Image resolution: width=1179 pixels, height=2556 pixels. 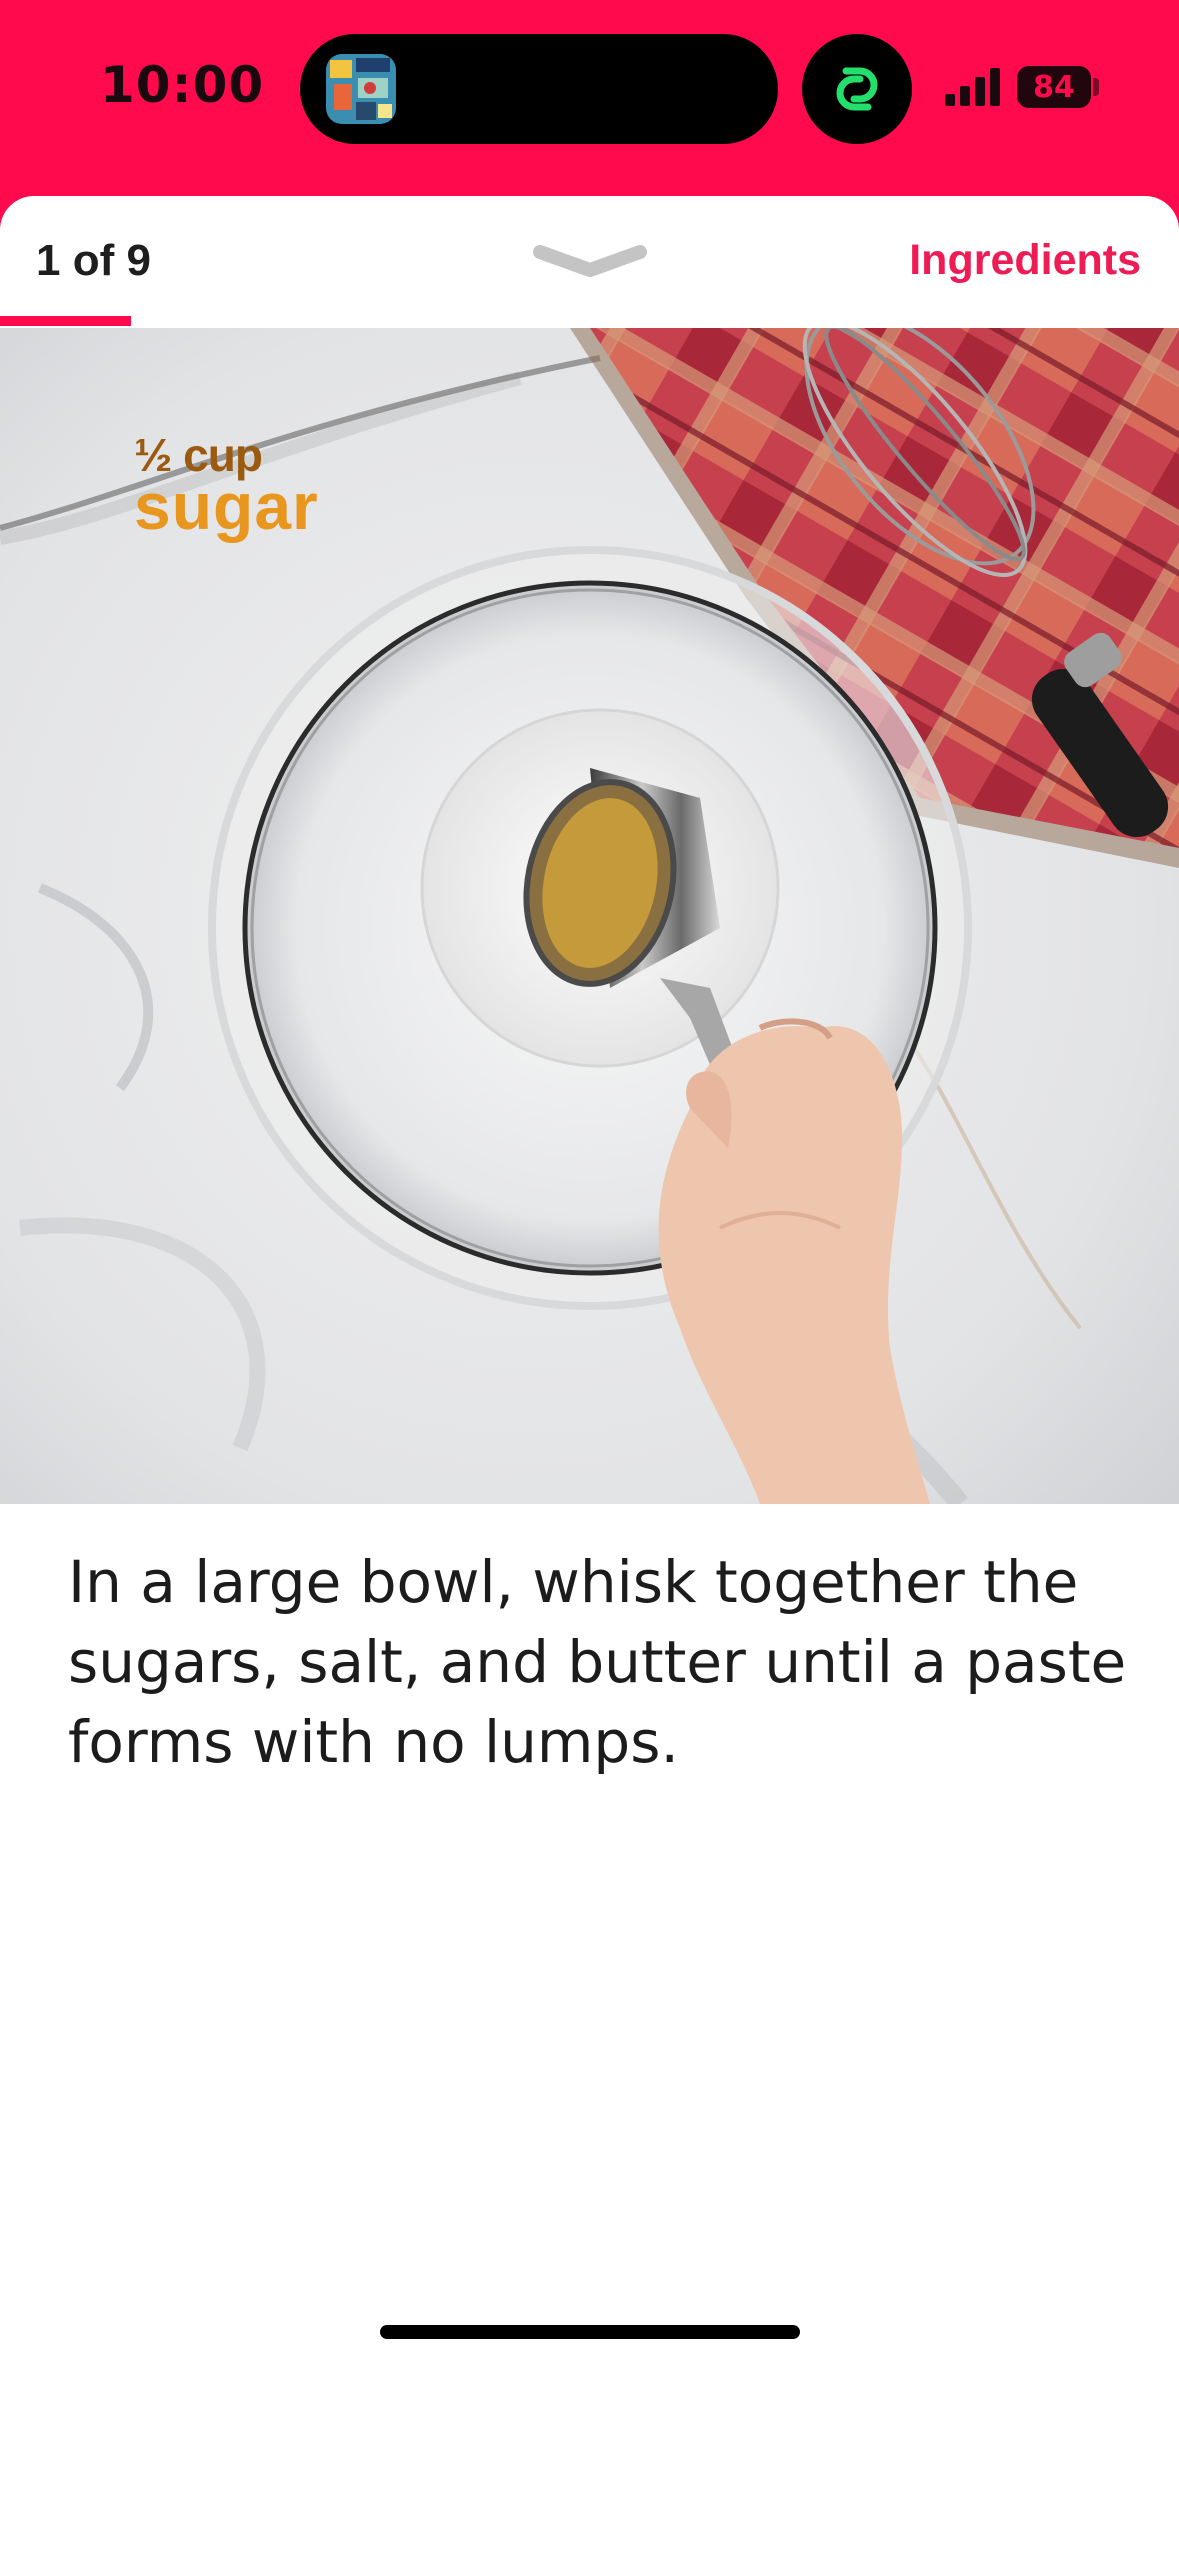 I want to click on battery-icon: 84, so click(x=1054, y=87).